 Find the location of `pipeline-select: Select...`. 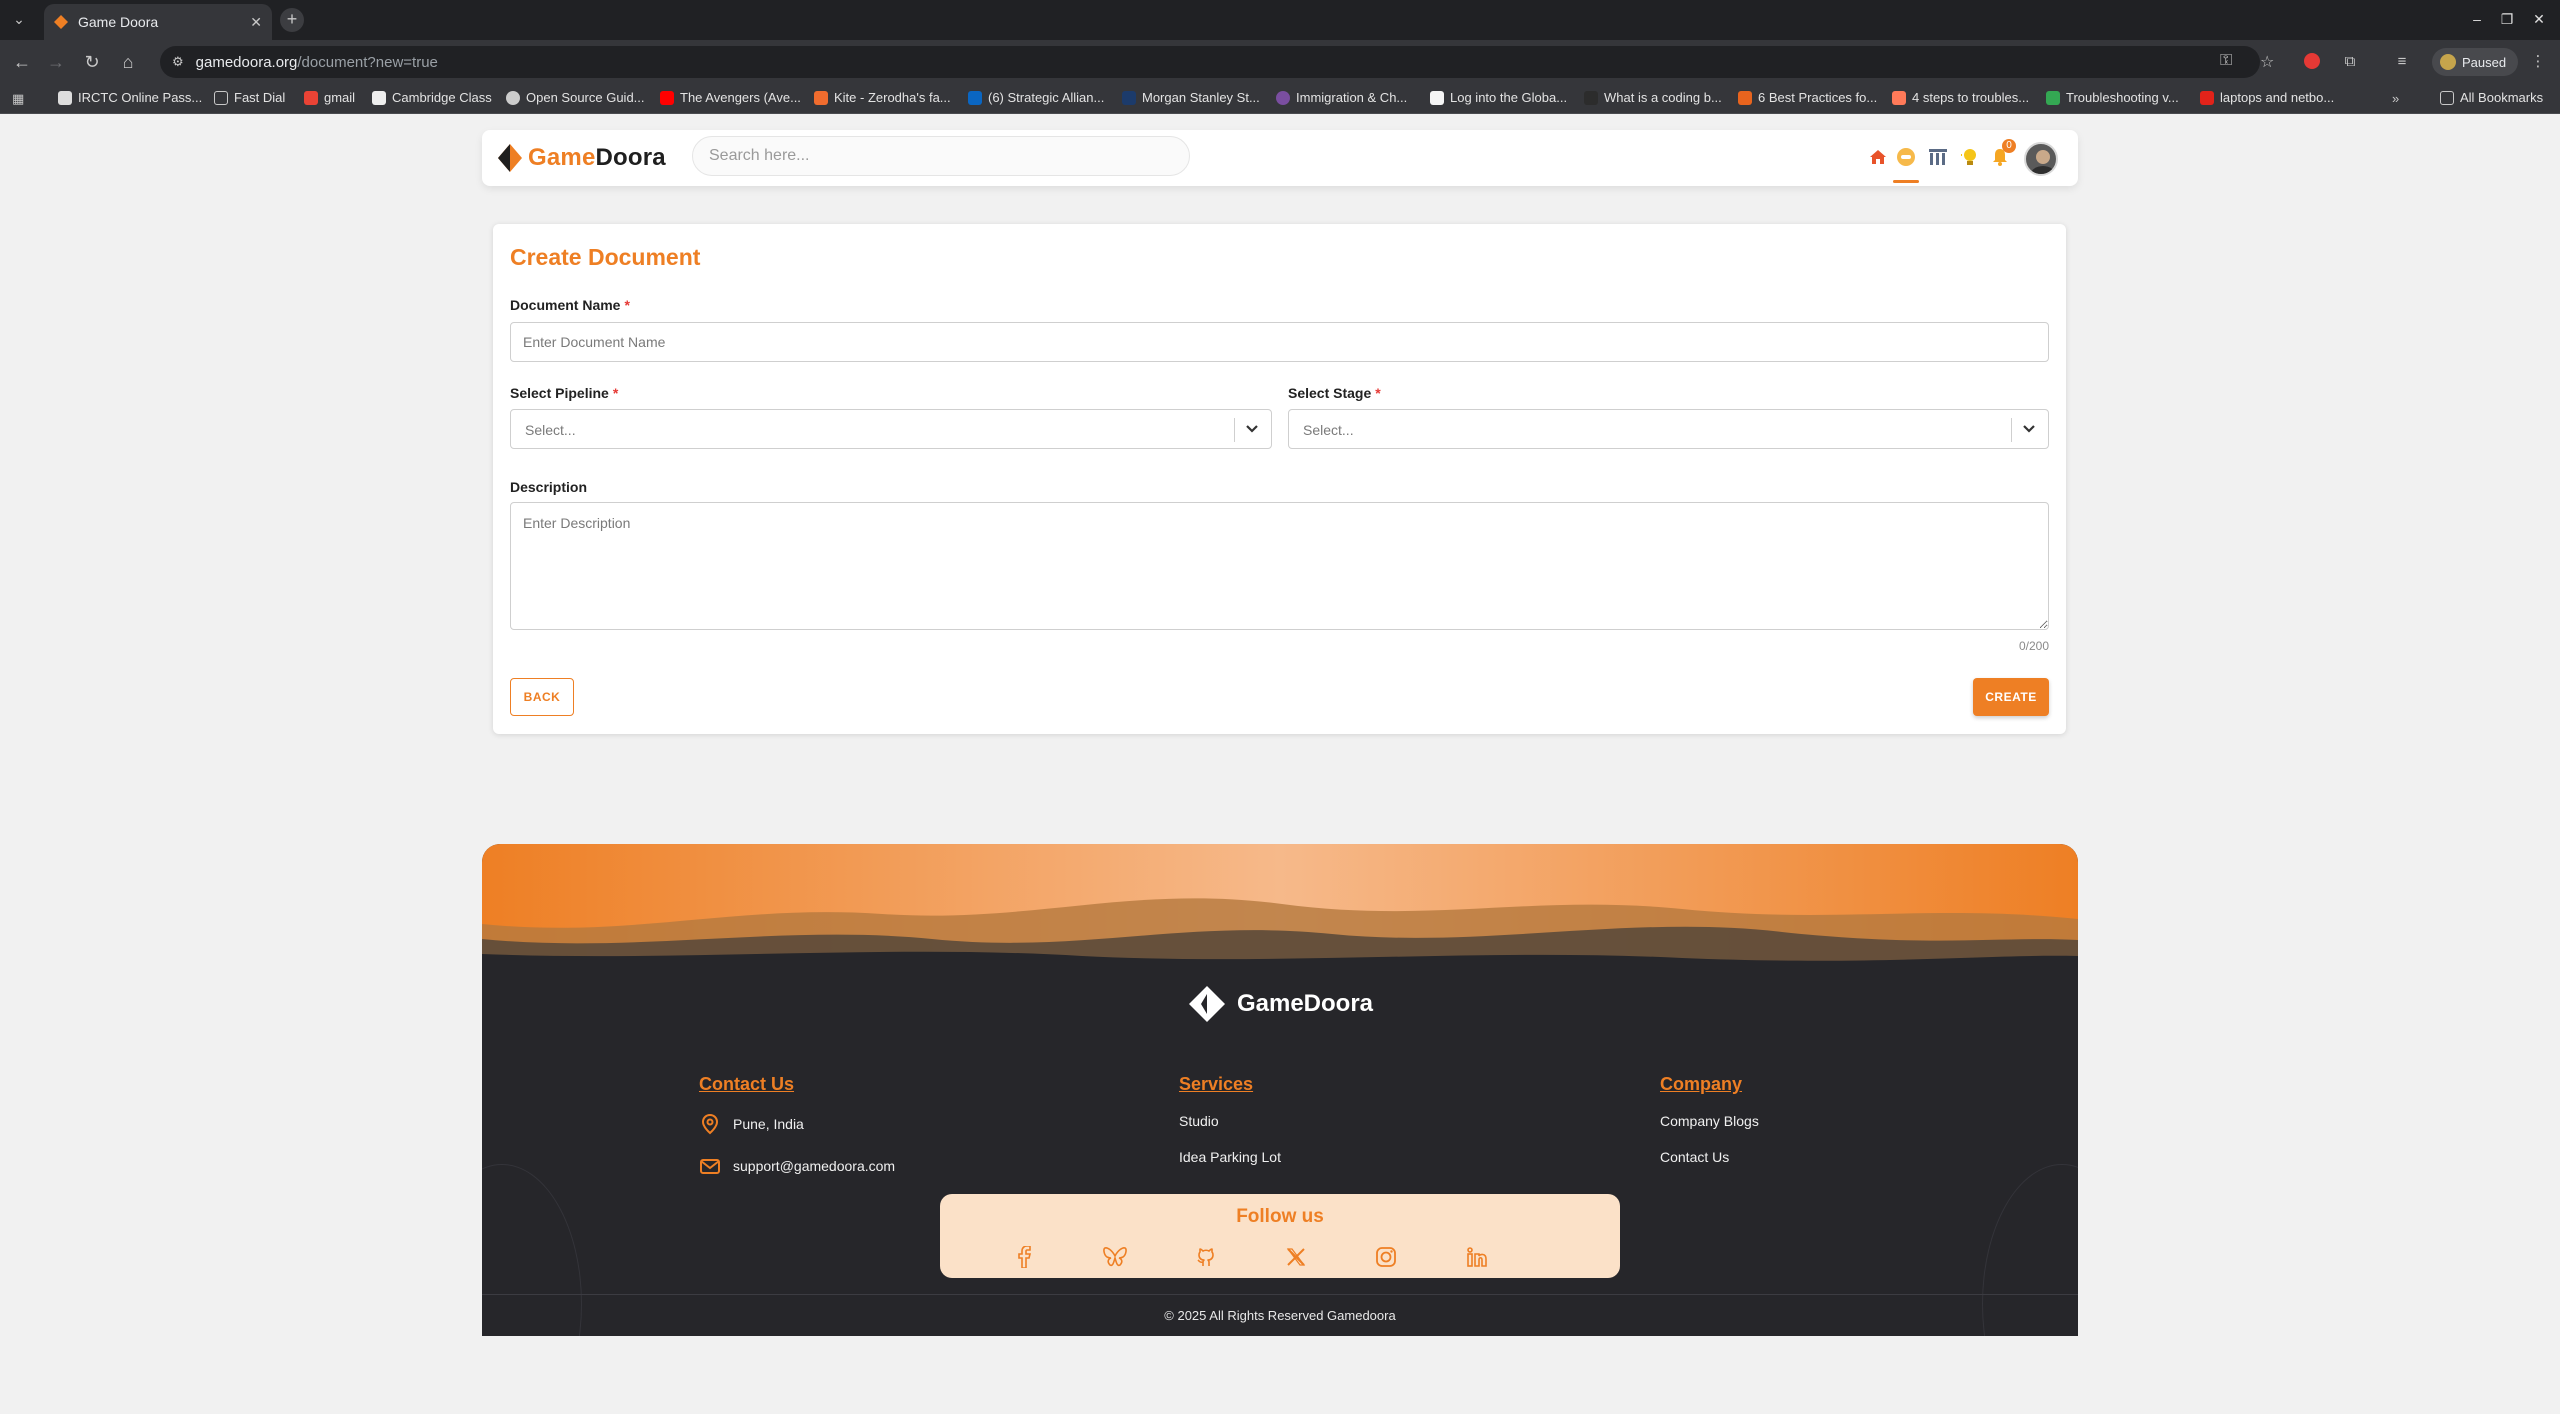

pipeline-select: Select... is located at coordinates (891, 429).